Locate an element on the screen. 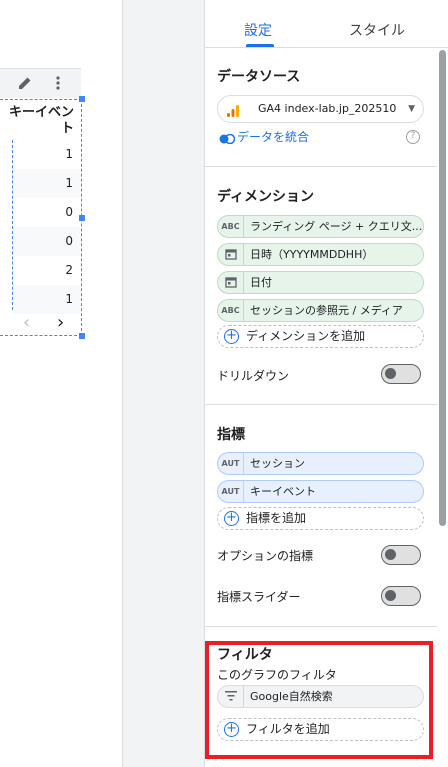  metric-title: 指標 is located at coordinates (231, 435).